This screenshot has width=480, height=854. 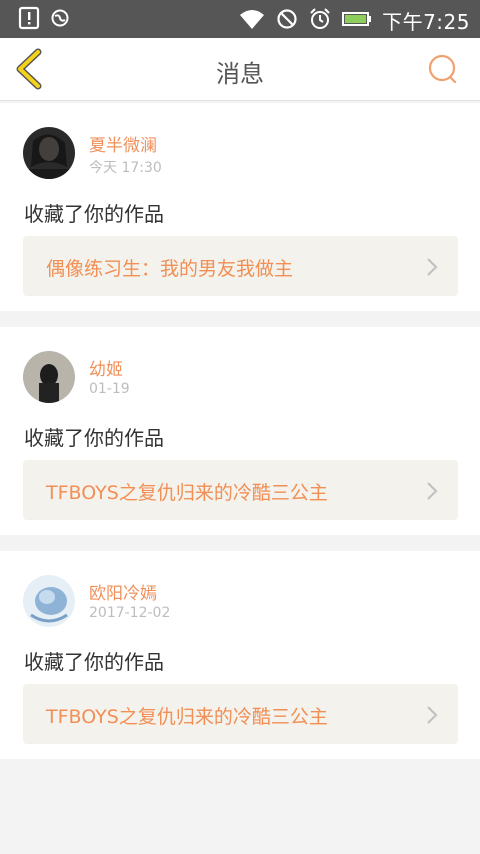 I want to click on message-time: 2017-12-02, so click(x=130, y=613).